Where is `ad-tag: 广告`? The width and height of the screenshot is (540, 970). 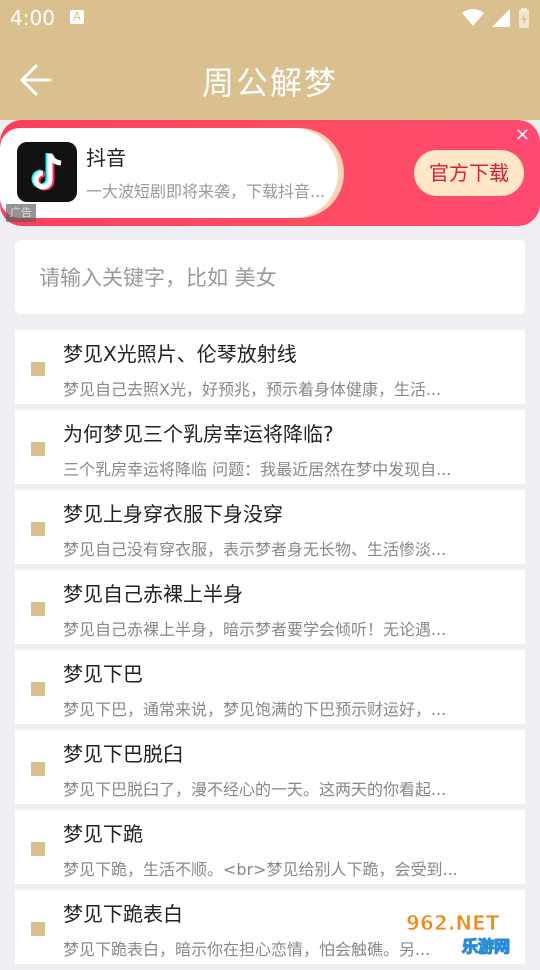
ad-tag: 广告 is located at coordinates (21, 213).